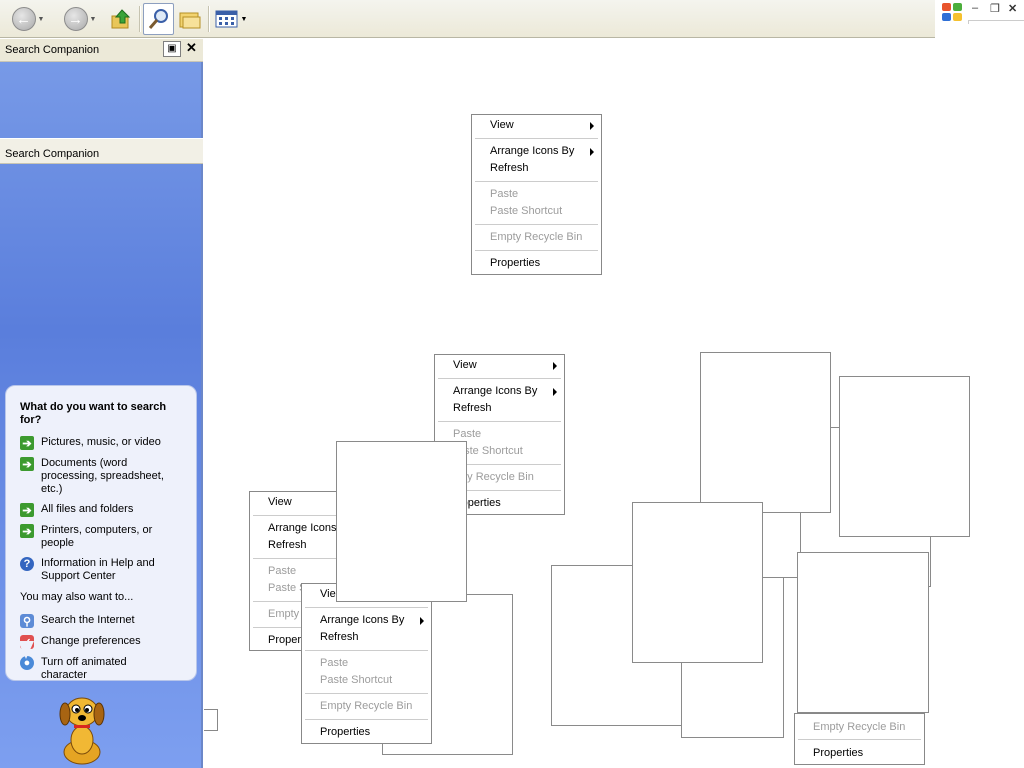  I want to click on folders-button, so click(190, 19).